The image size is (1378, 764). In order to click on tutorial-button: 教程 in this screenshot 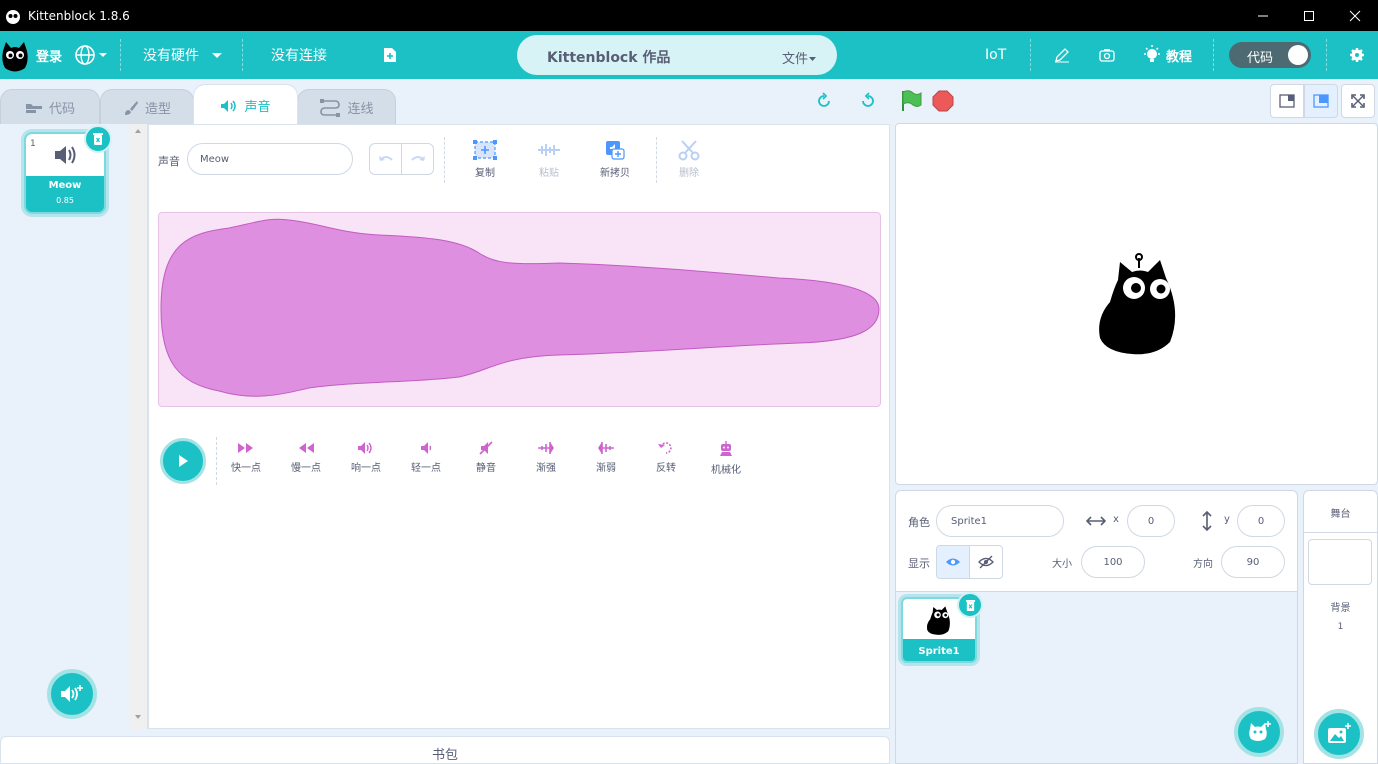, I will do `click(1167, 55)`.